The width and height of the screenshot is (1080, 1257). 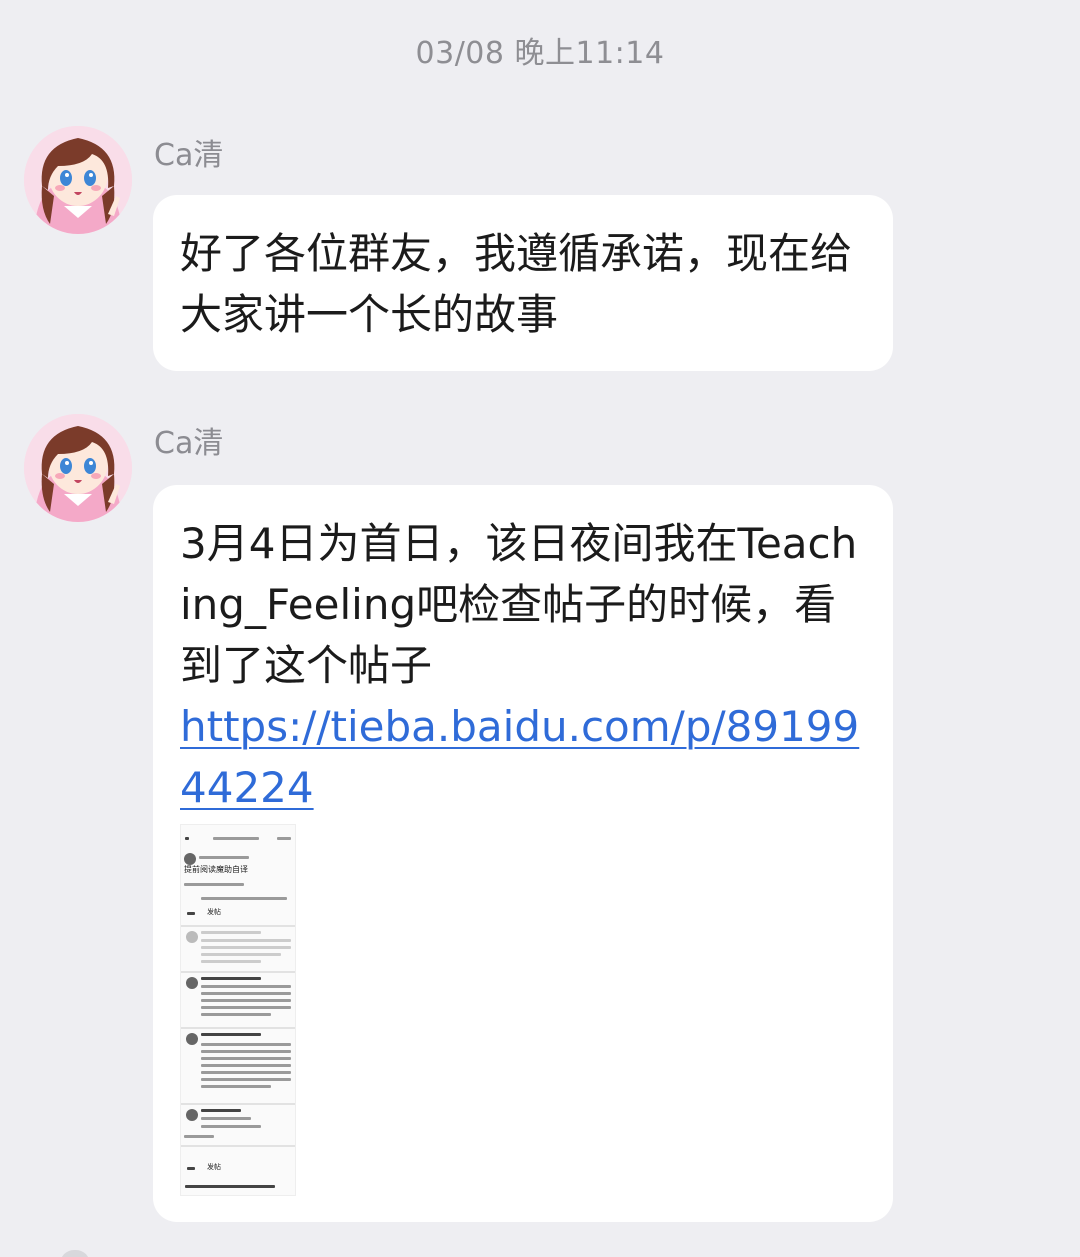 What do you see at coordinates (516, 284) in the screenshot?
I see `message-text: 好了各位群友，我遵循承诺，现在给大家讲一个长的故事` at bounding box center [516, 284].